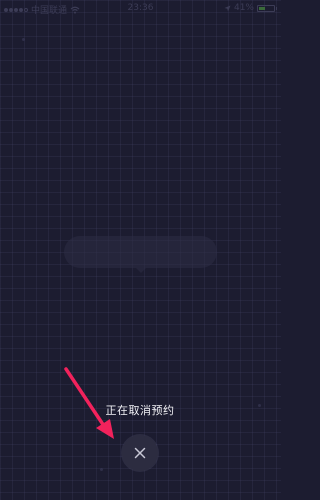 The image size is (320, 500). Describe the element at coordinates (89, 403) in the screenshot. I see `annotation-arrow-icon` at that location.